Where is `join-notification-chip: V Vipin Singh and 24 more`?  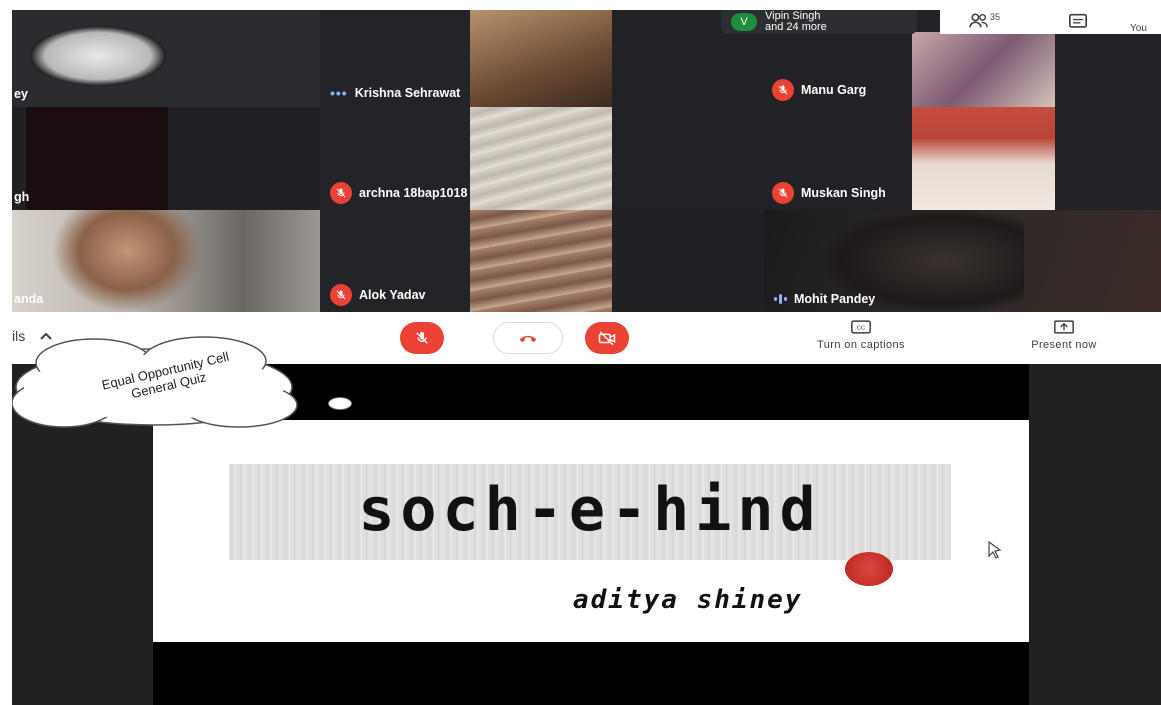 join-notification-chip: V Vipin Singh and 24 more is located at coordinates (819, 22).